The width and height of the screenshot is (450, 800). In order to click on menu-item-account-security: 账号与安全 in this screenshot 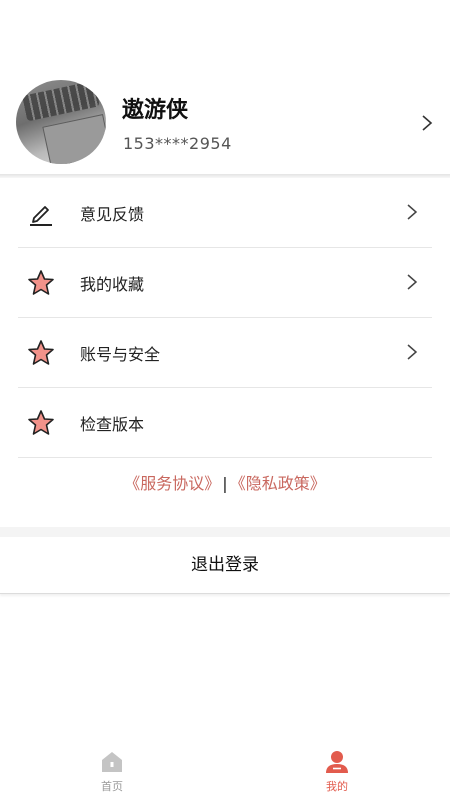, I will do `click(225, 353)`.